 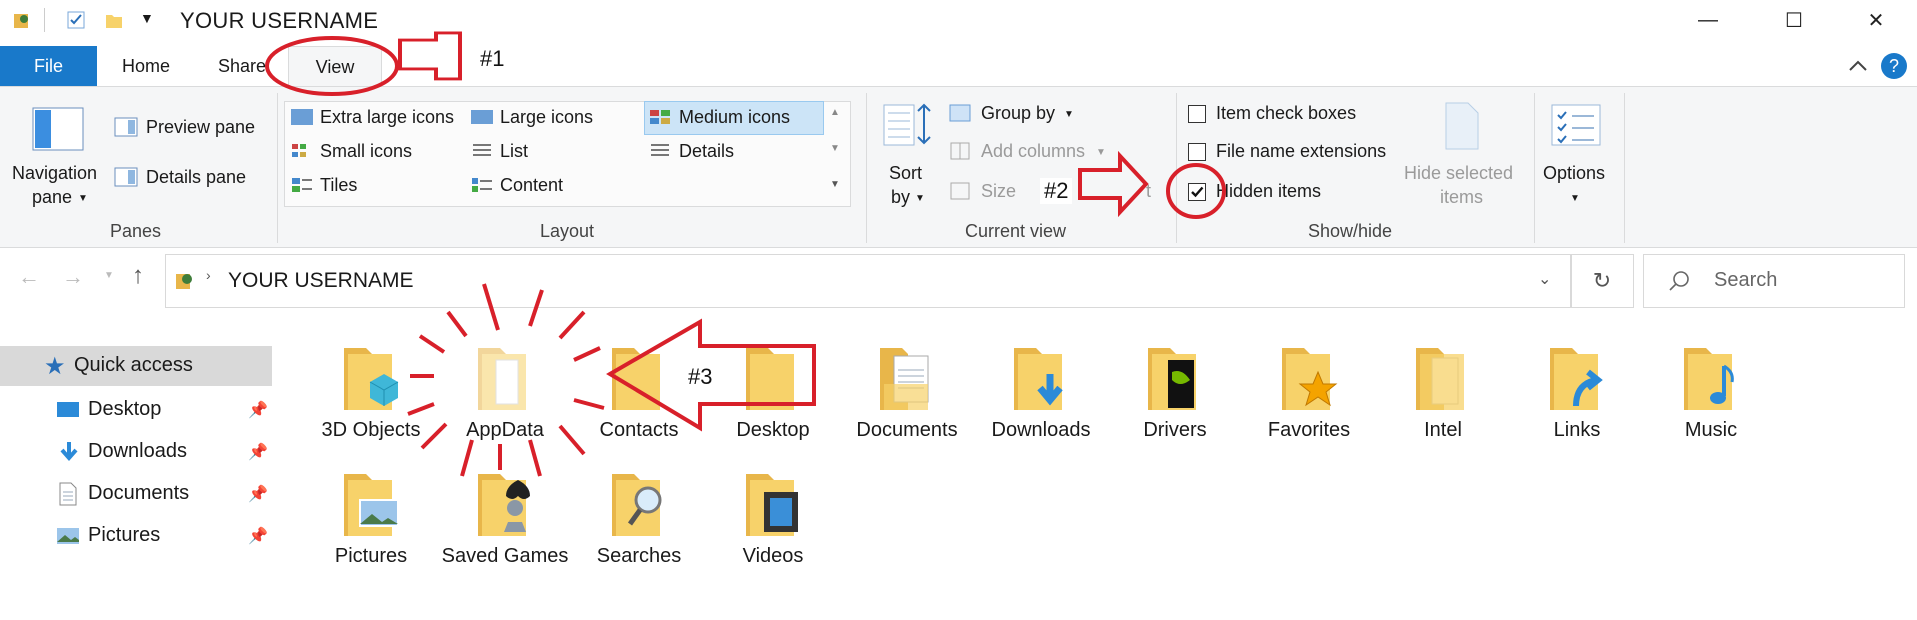 What do you see at coordinates (1602, 281) in the screenshot?
I see `refresh-icon: ↻` at bounding box center [1602, 281].